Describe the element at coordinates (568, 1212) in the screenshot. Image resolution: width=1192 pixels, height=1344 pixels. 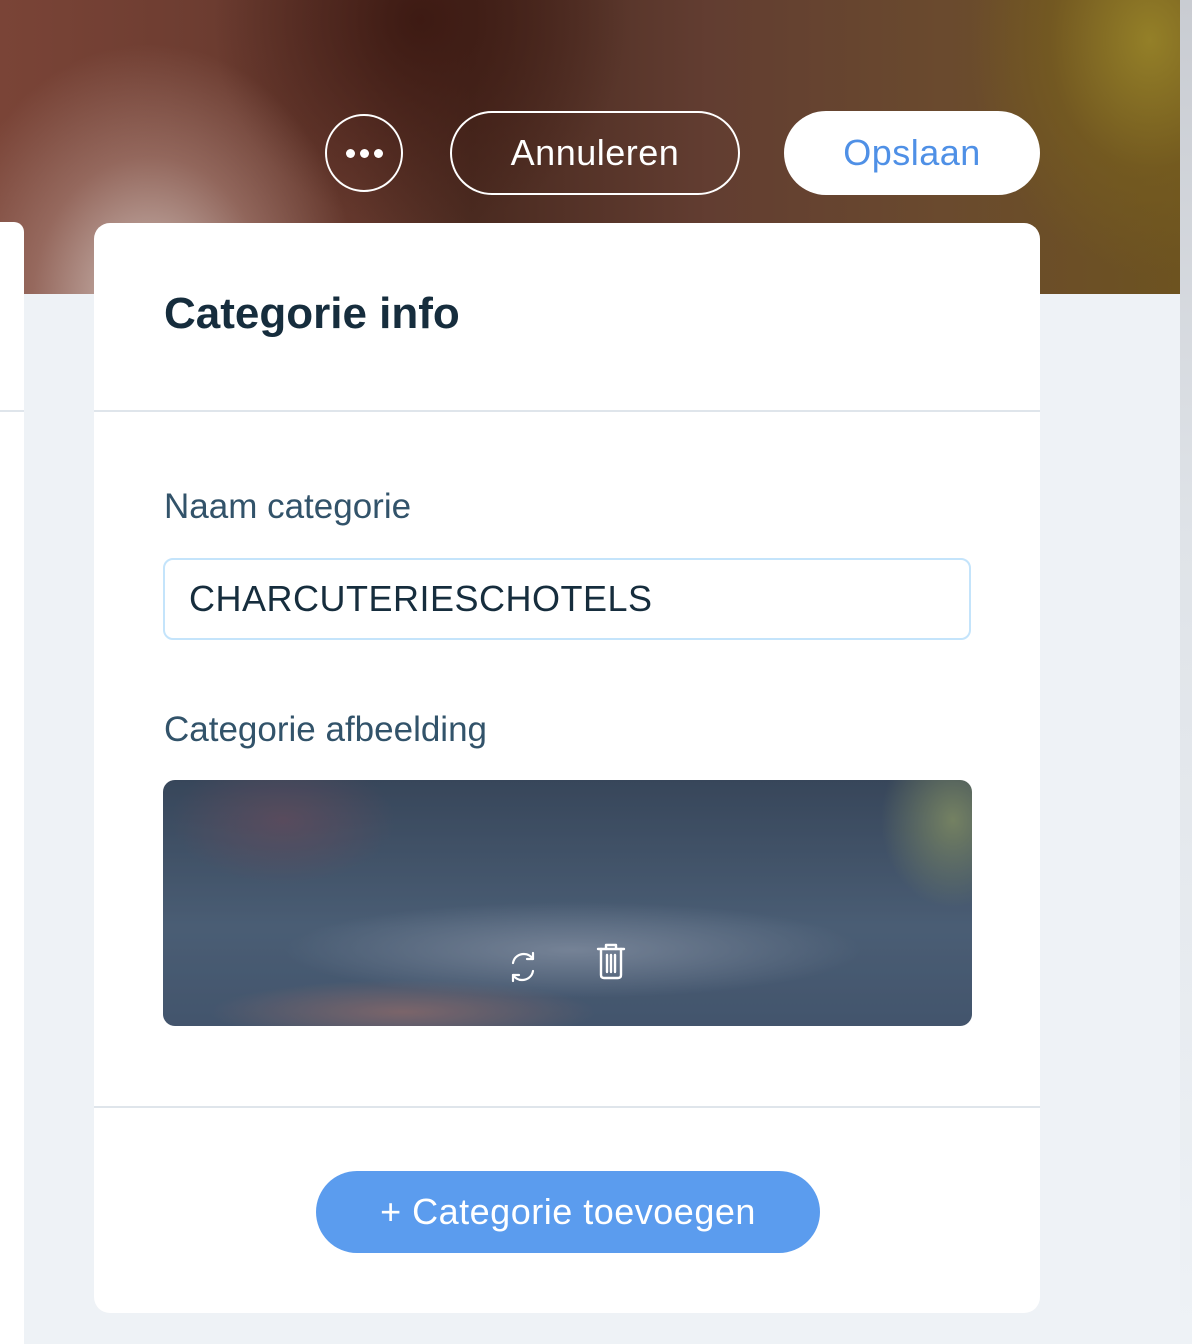
I see `add-category-button: + Categorie toevoegen` at that location.